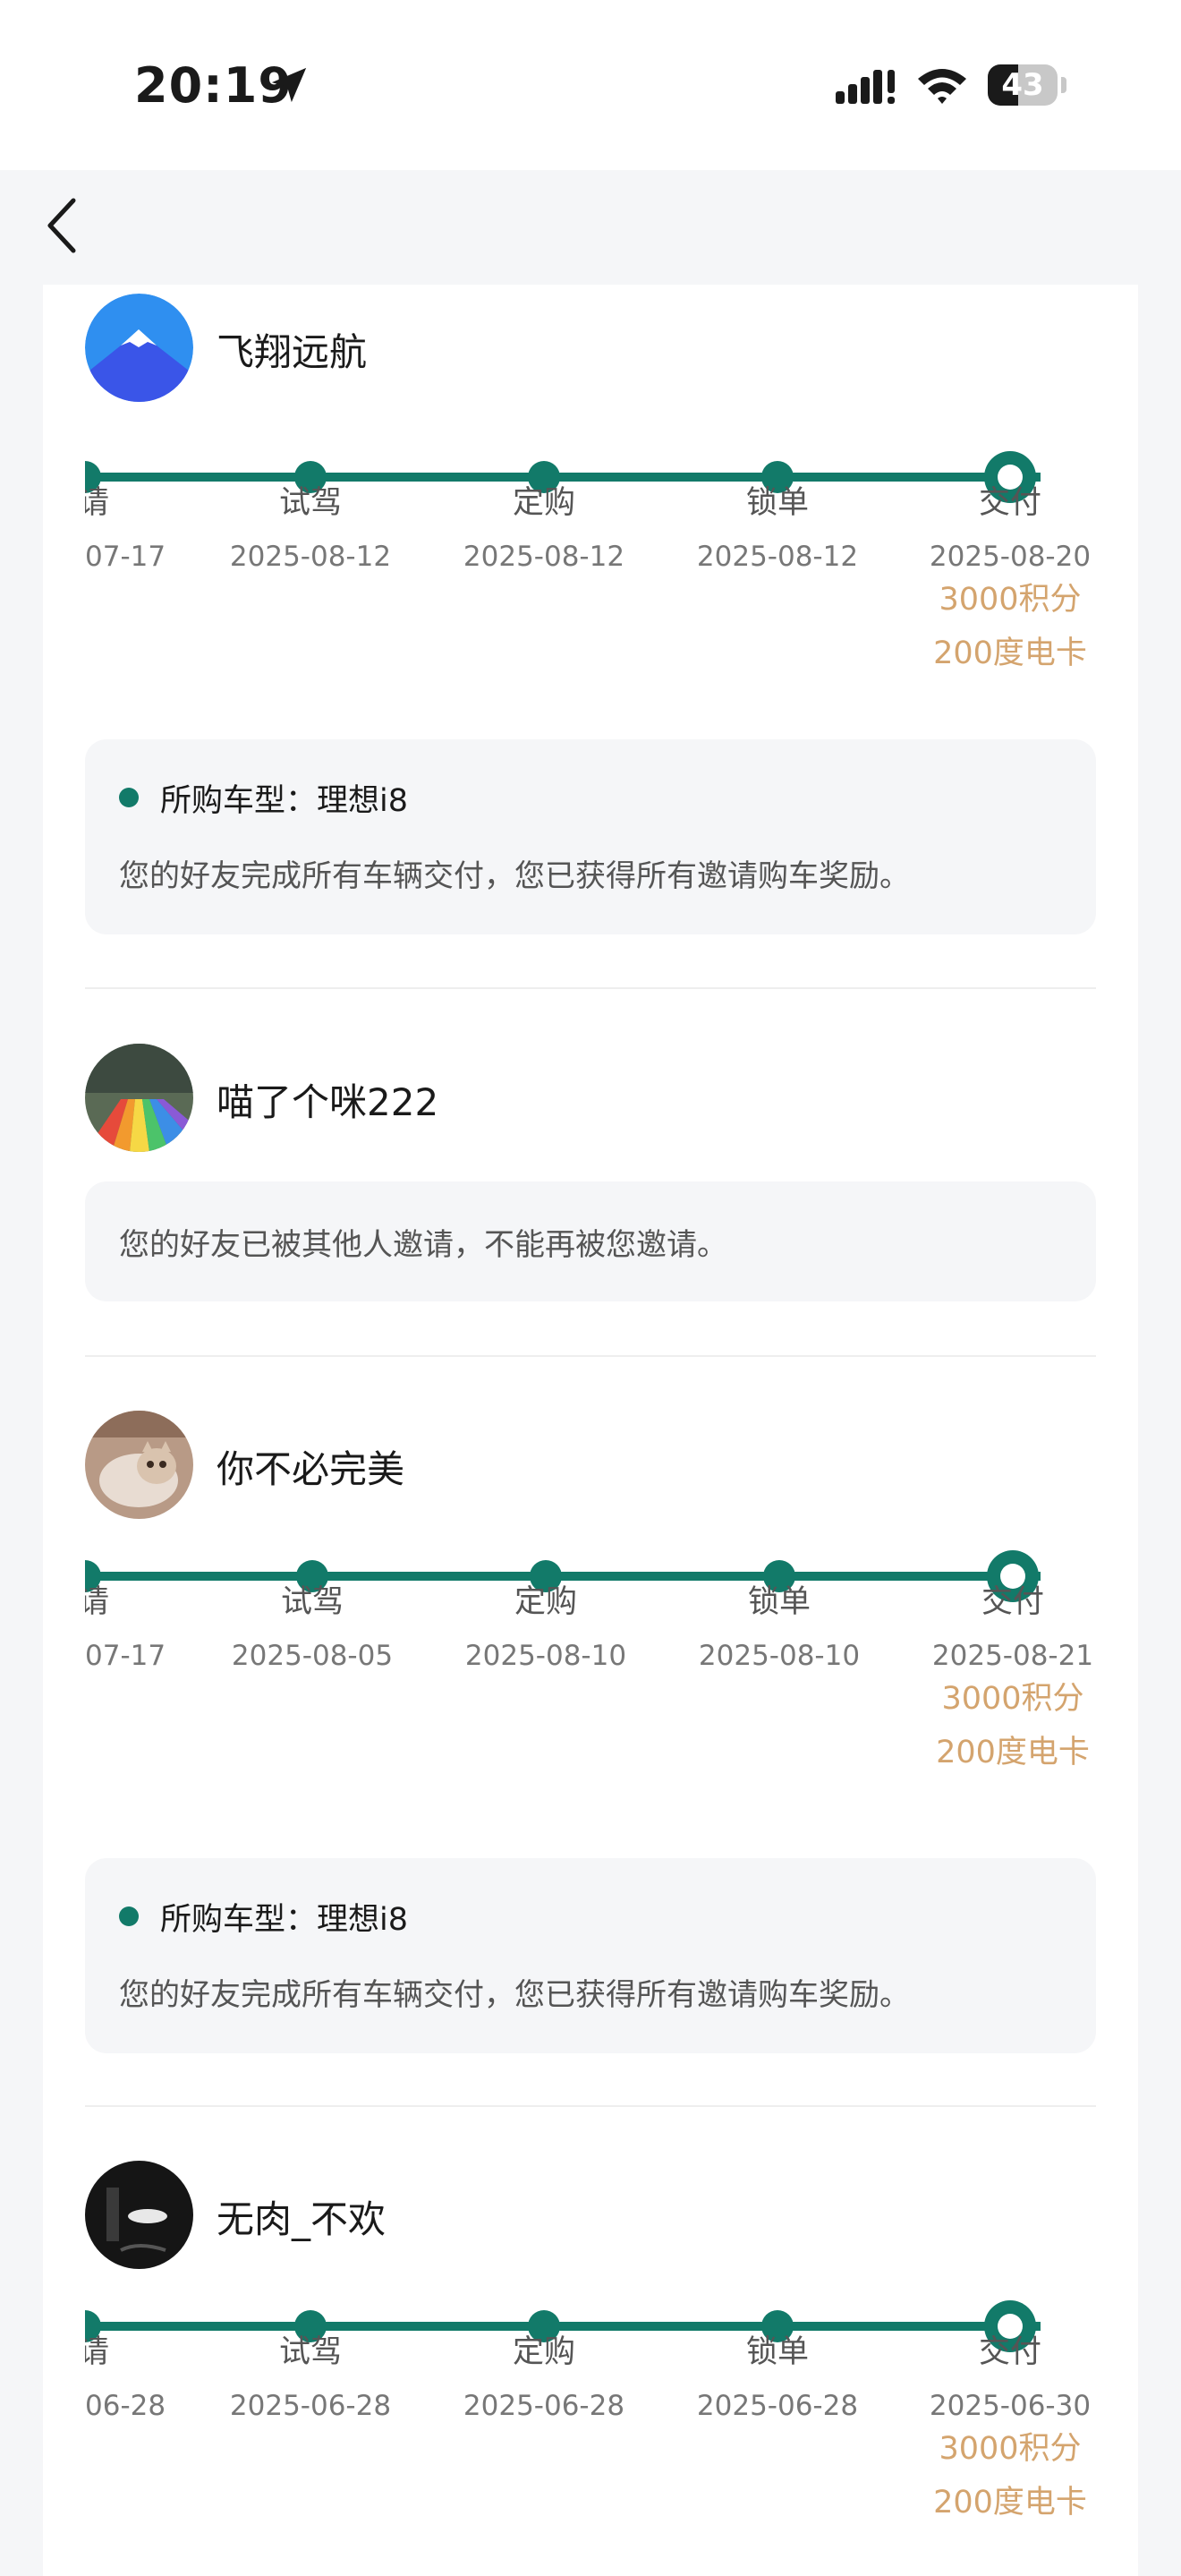 The width and height of the screenshot is (1181, 2576). What do you see at coordinates (311, 1469) in the screenshot?
I see `user-name: 你不必完美` at bounding box center [311, 1469].